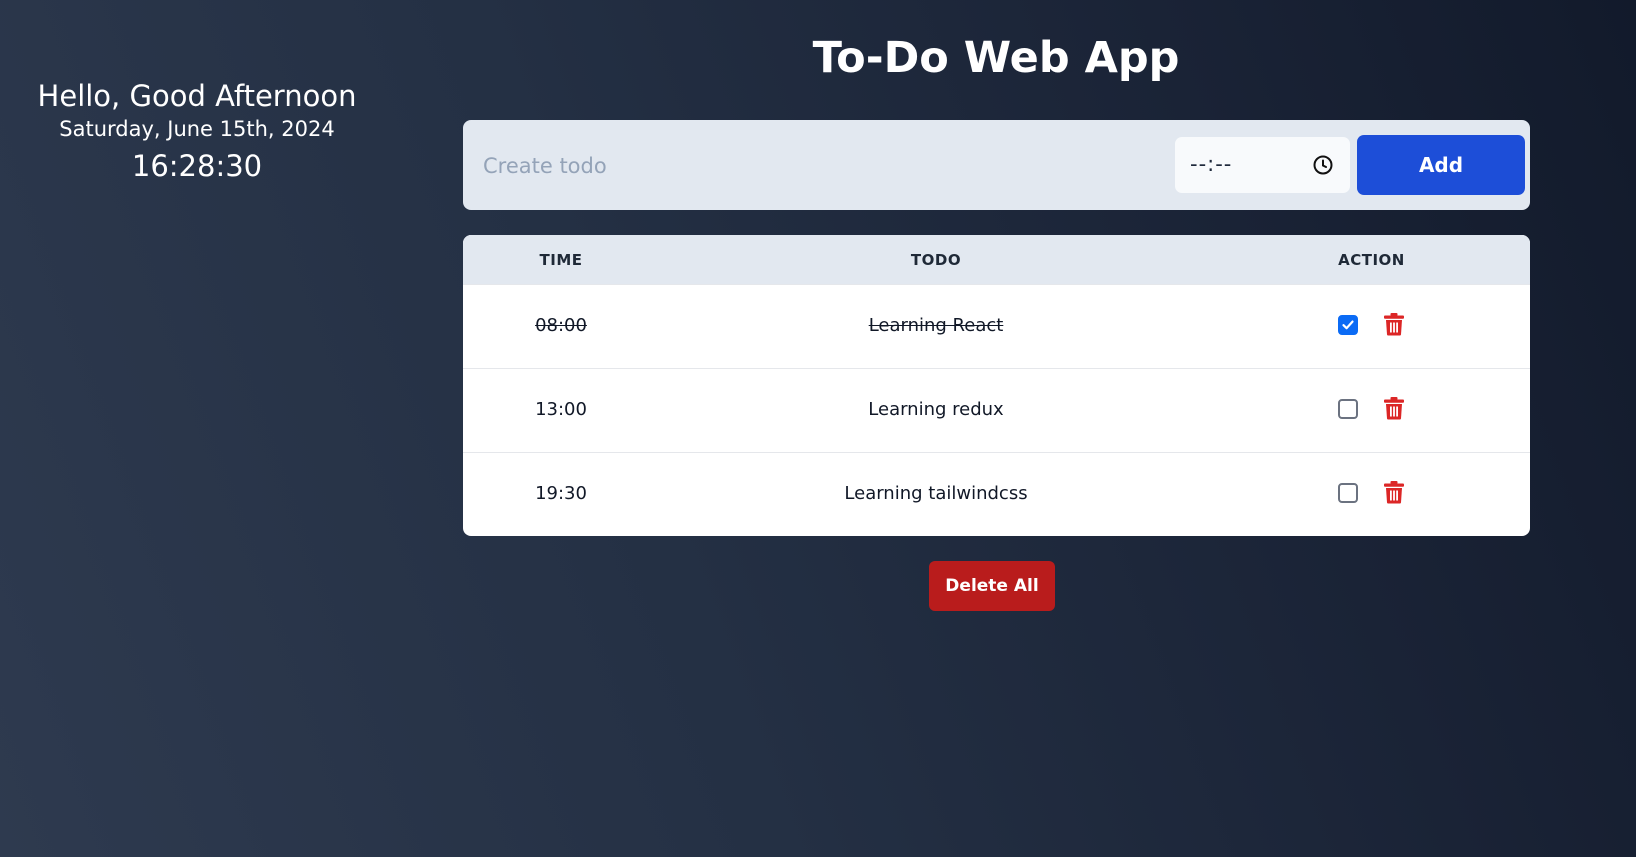 The image size is (1636, 857). What do you see at coordinates (1262, 165) in the screenshot?
I see `time-input: --:--` at bounding box center [1262, 165].